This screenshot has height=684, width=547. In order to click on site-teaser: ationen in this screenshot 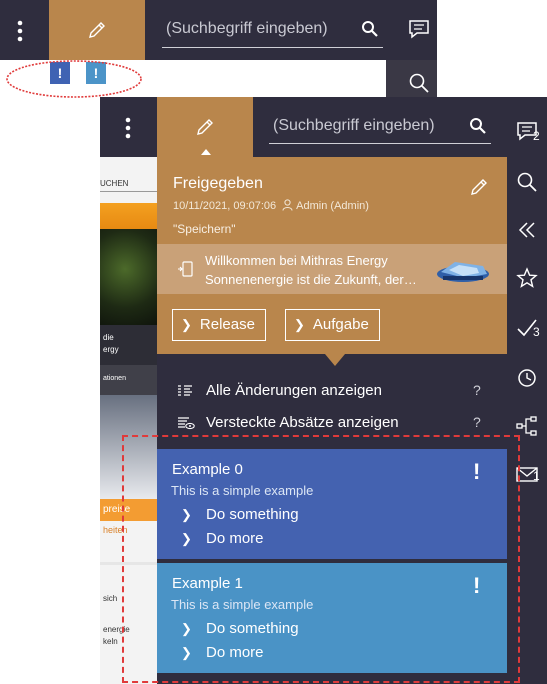, I will do `click(128, 380)`.